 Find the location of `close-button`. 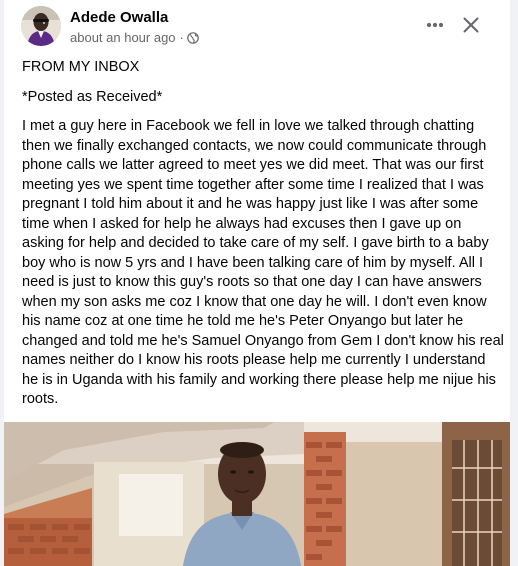

close-button is located at coordinates (471, 25).